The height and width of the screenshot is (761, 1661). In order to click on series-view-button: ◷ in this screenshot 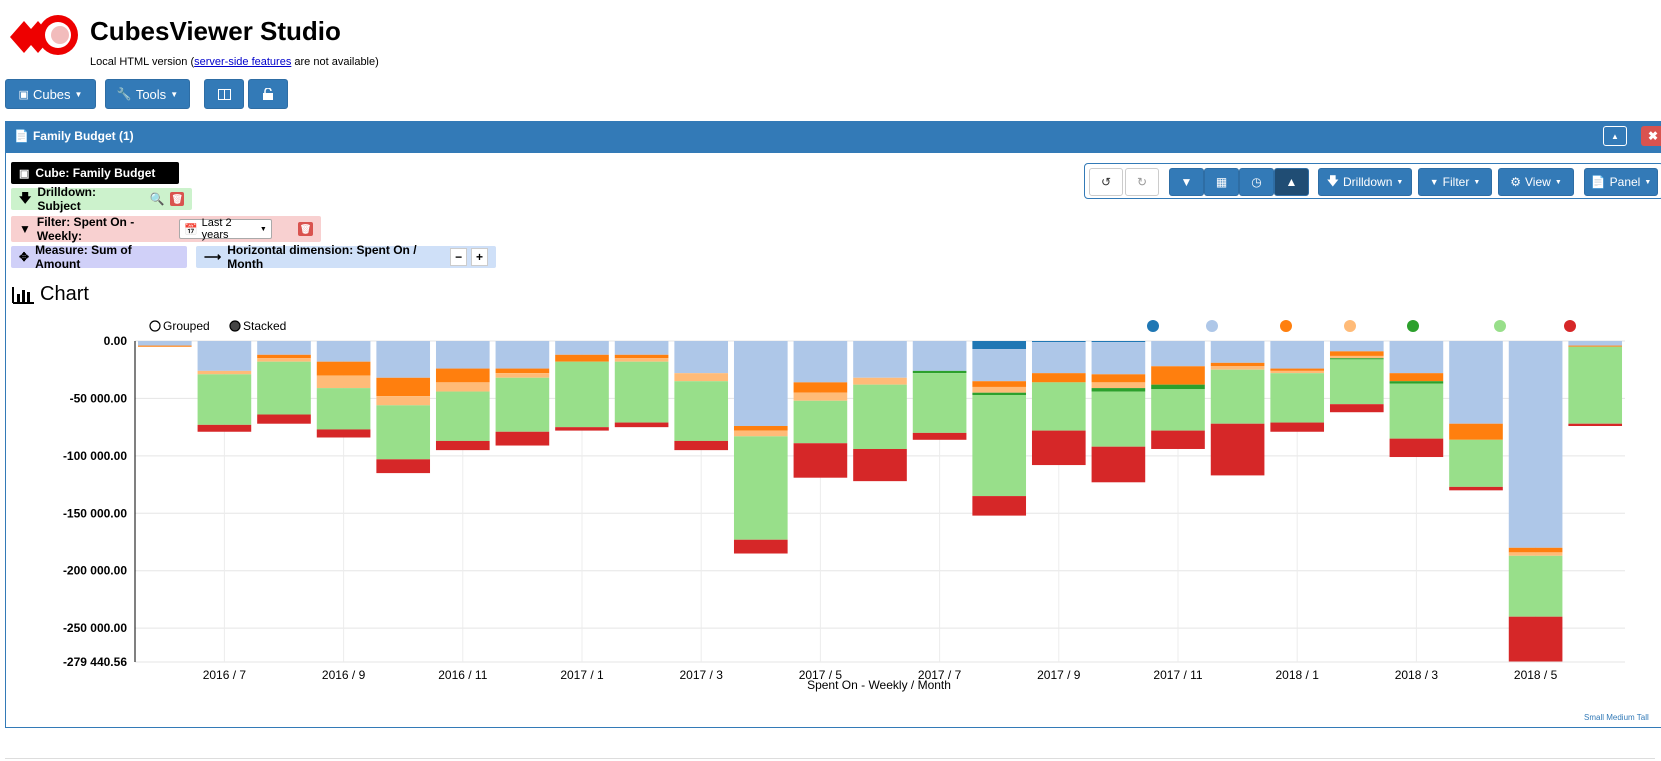, I will do `click(1256, 182)`.